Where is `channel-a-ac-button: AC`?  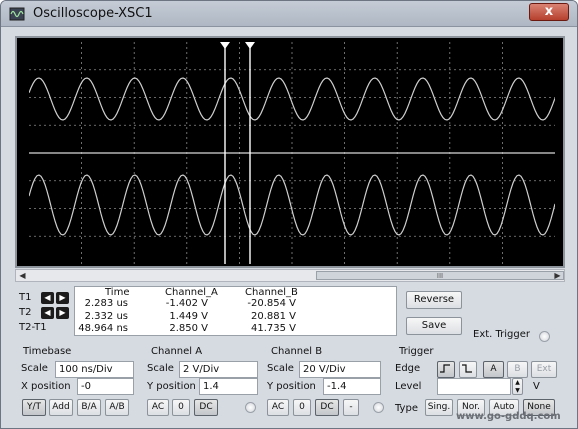
channel-a-ac-button: AC is located at coordinates (158, 407).